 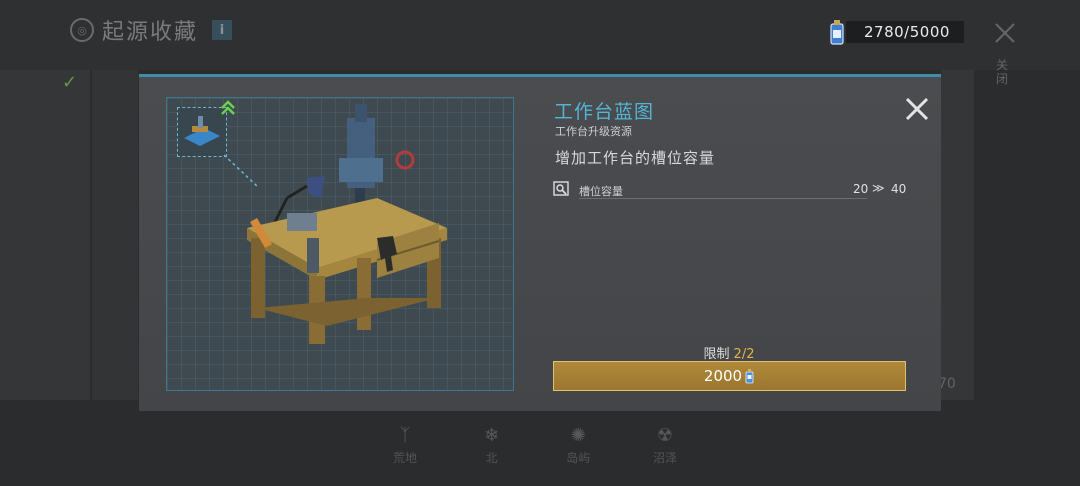 What do you see at coordinates (1002, 72) in the screenshot?
I see `background-close-label: 关闭` at bounding box center [1002, 72].